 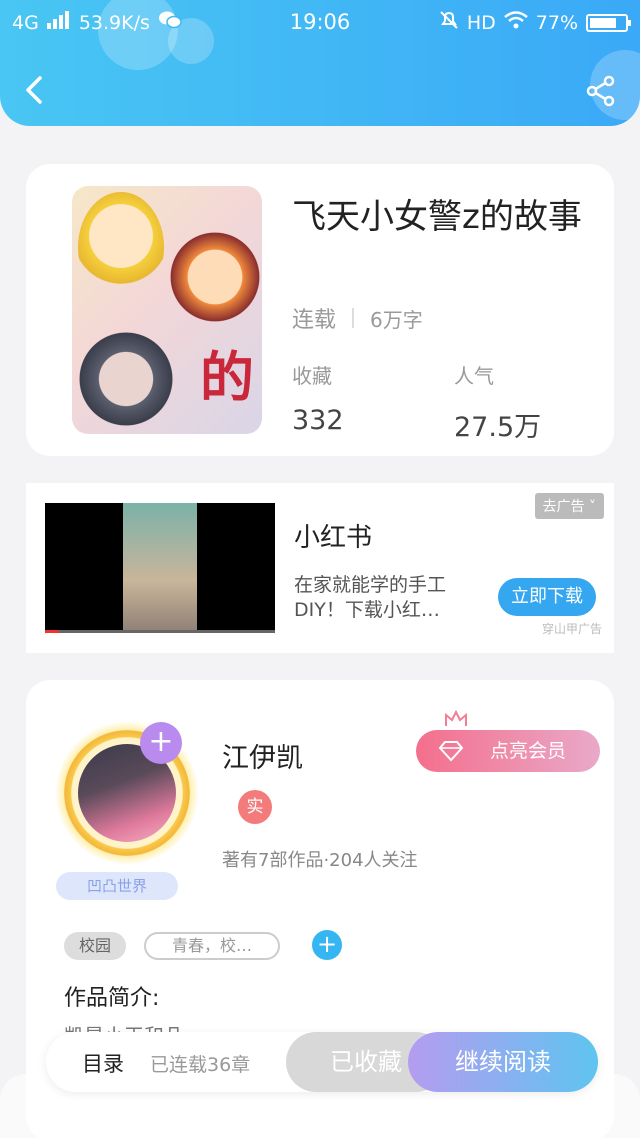 I want to click on book-cover: 的, so click(x=167, y=310).